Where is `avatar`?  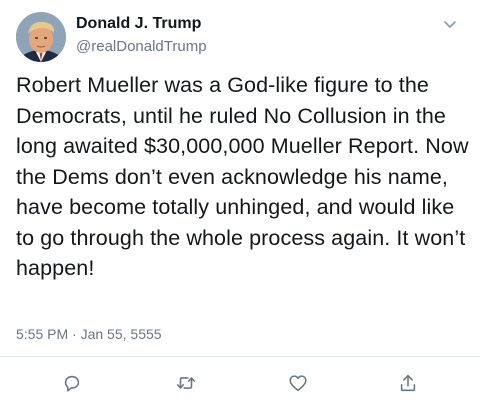
avatar is located at coordinates (41, 37).